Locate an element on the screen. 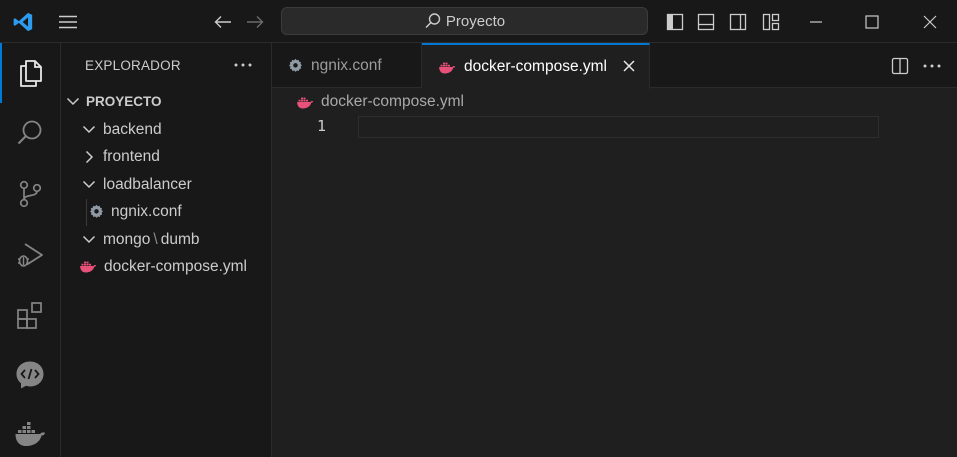 The height and width of the screenshot is (457, 957). tree-item-docker-compose: docker-compose.yml is located at coordinates (166, 266).